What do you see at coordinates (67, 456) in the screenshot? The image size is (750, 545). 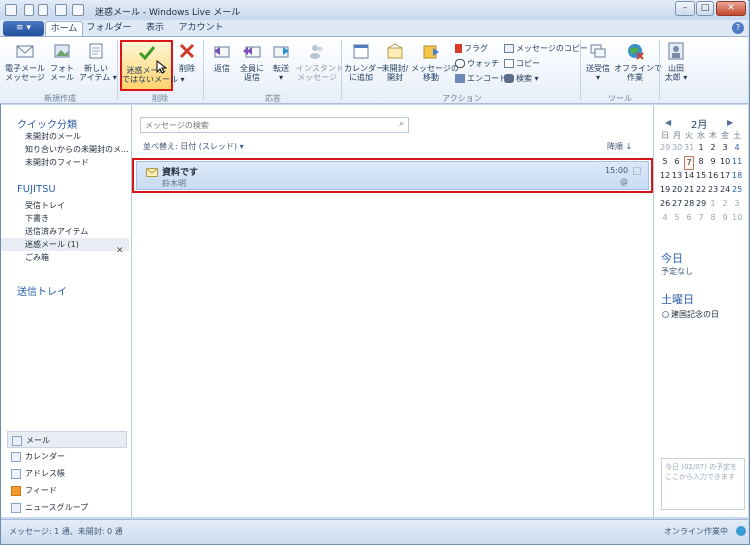 I see `nav-calendar: カレンダー` at bounding box center [67, 456].